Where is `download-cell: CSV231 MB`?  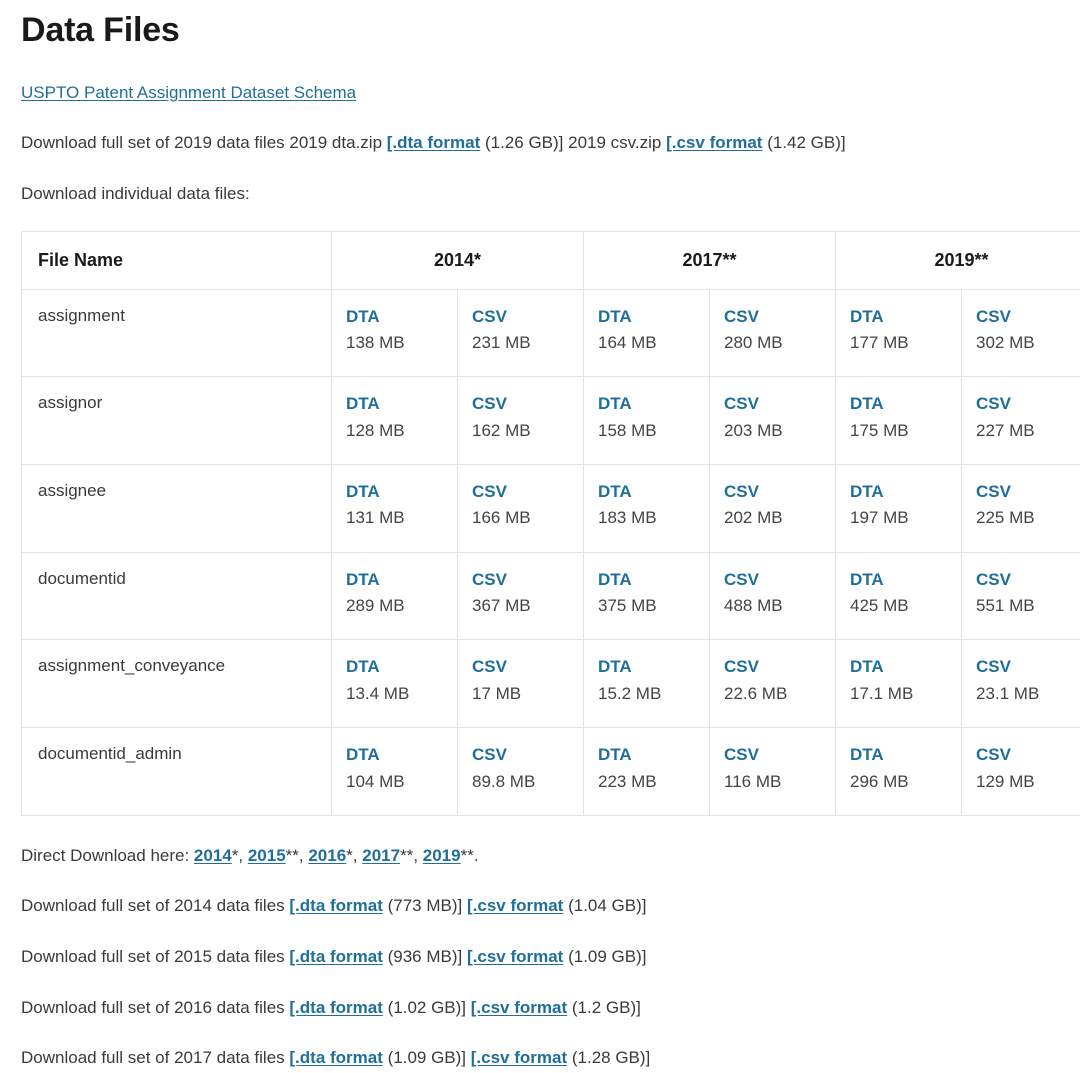 download-cell: CSV231 MB is located at coordinates (521, 333).